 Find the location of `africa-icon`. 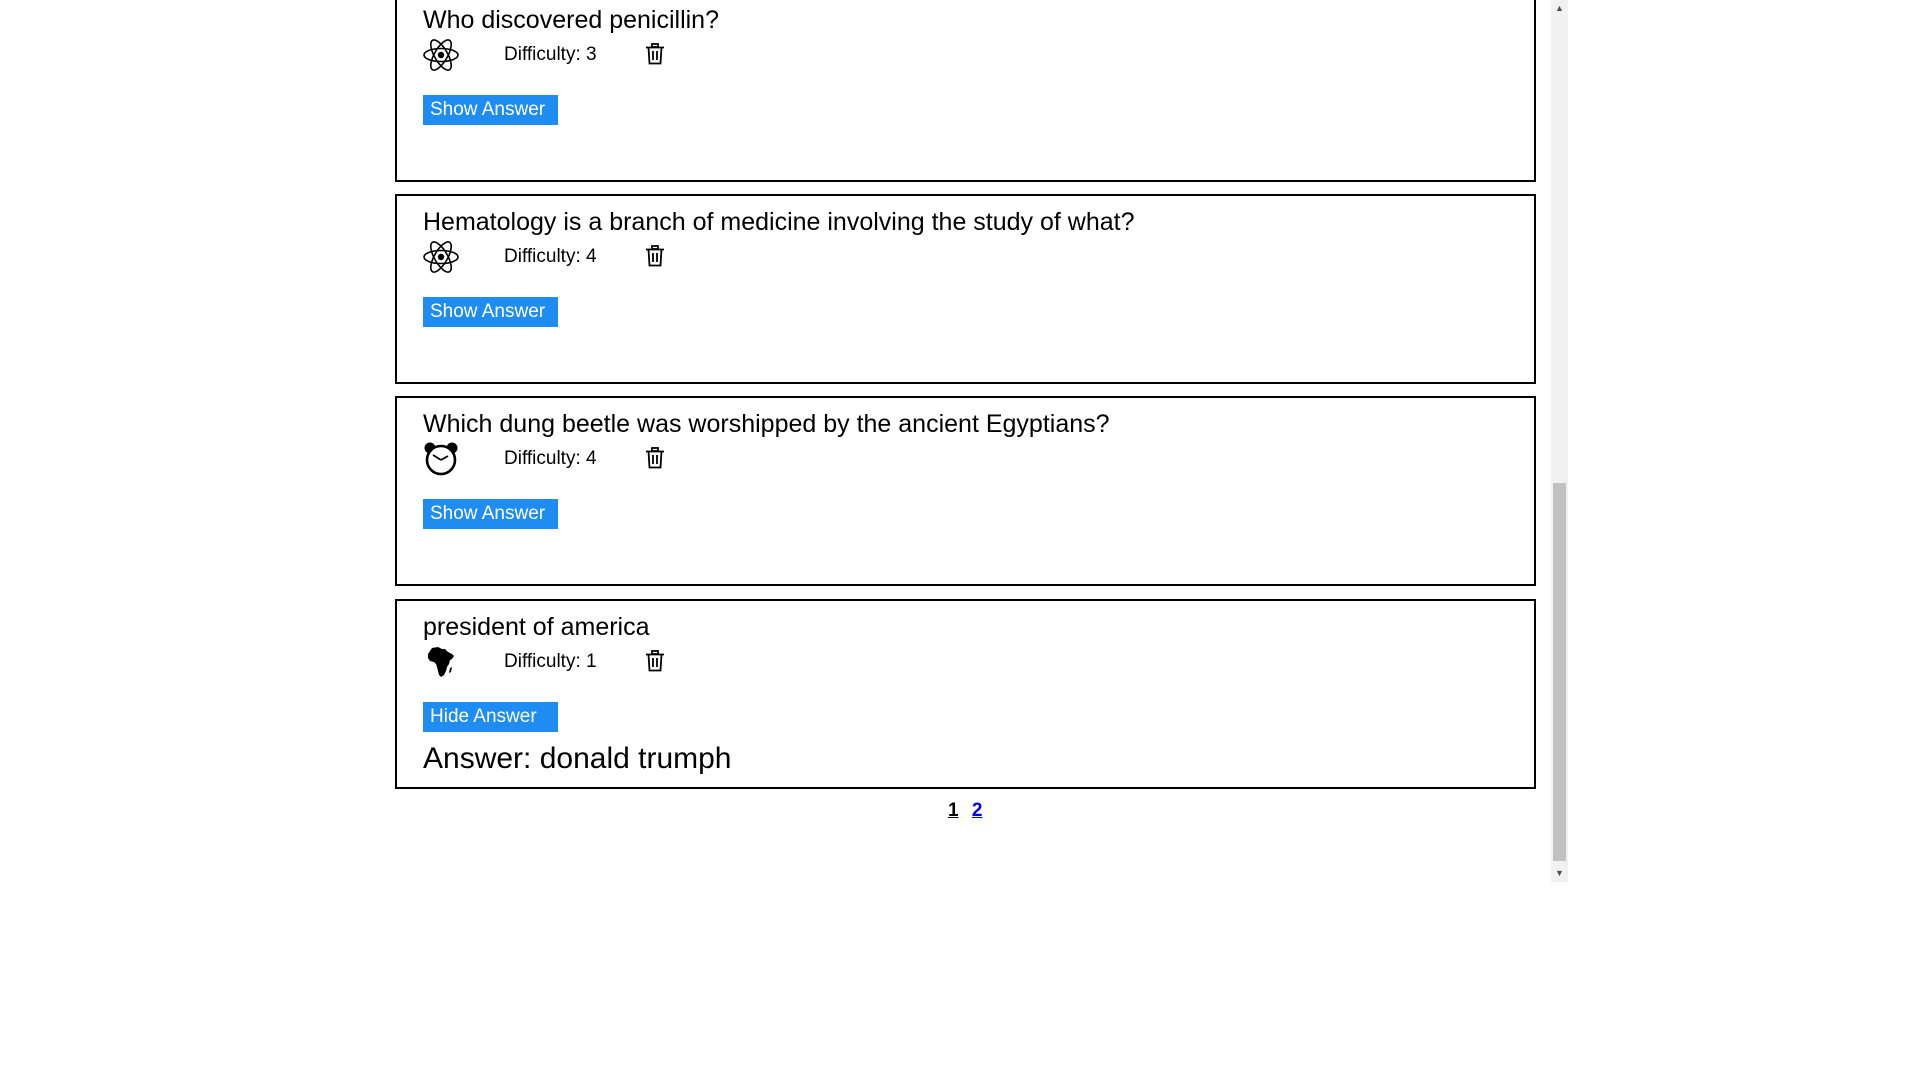

africa-icon is located at coordinates (441, 662).